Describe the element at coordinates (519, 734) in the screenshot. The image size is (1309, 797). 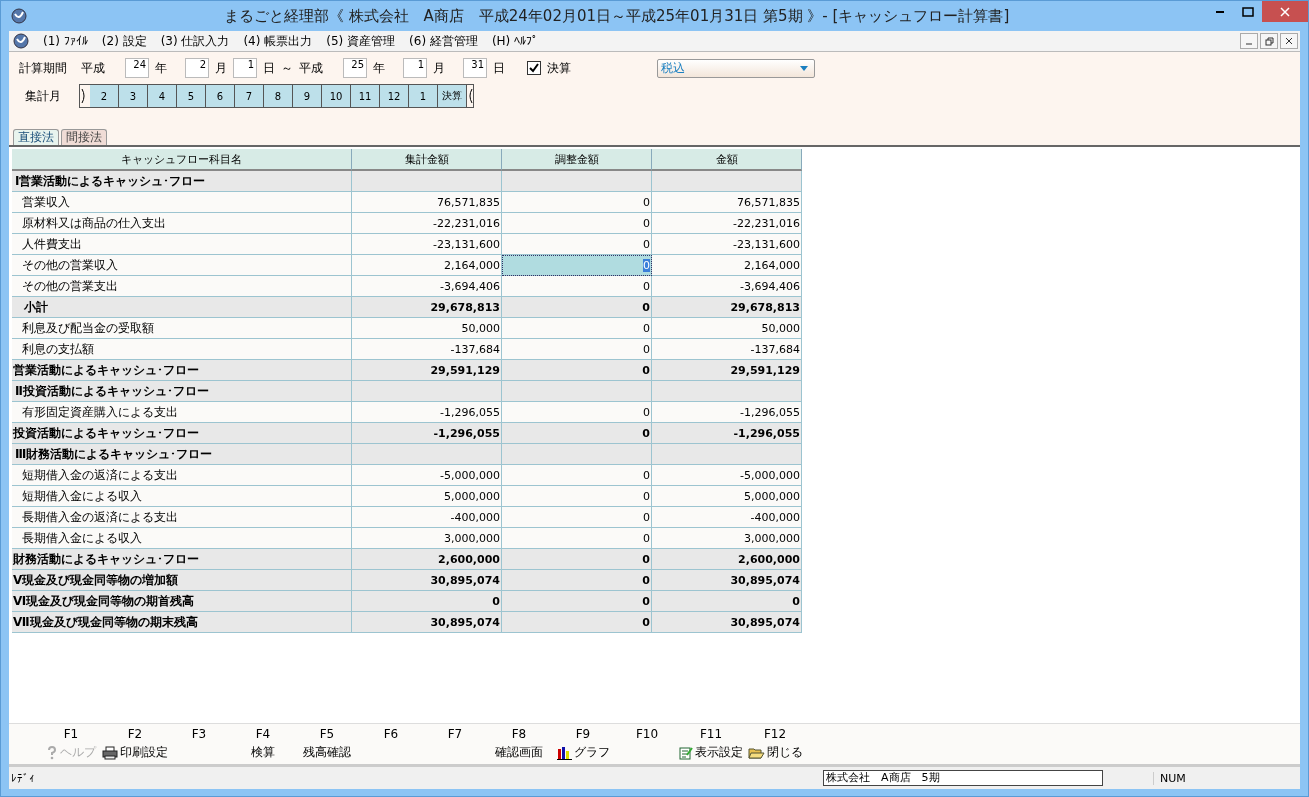
I see `function-key-label: F8` at that location.